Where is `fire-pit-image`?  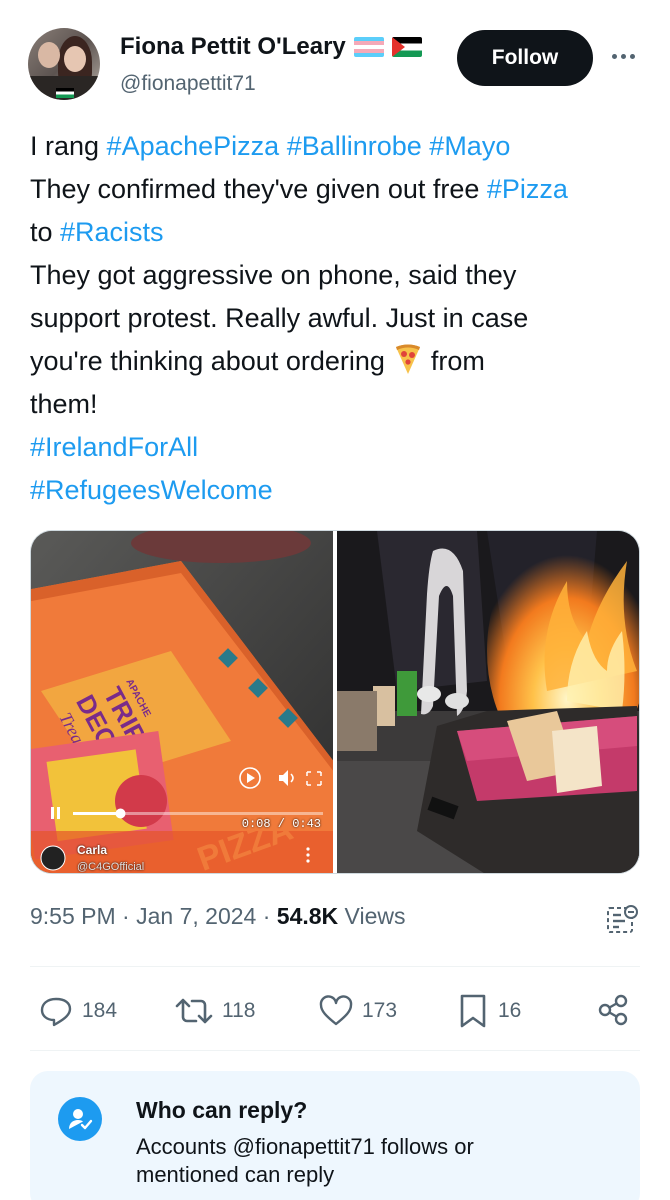
fire-pit-image is located at coordinates (488, 702).